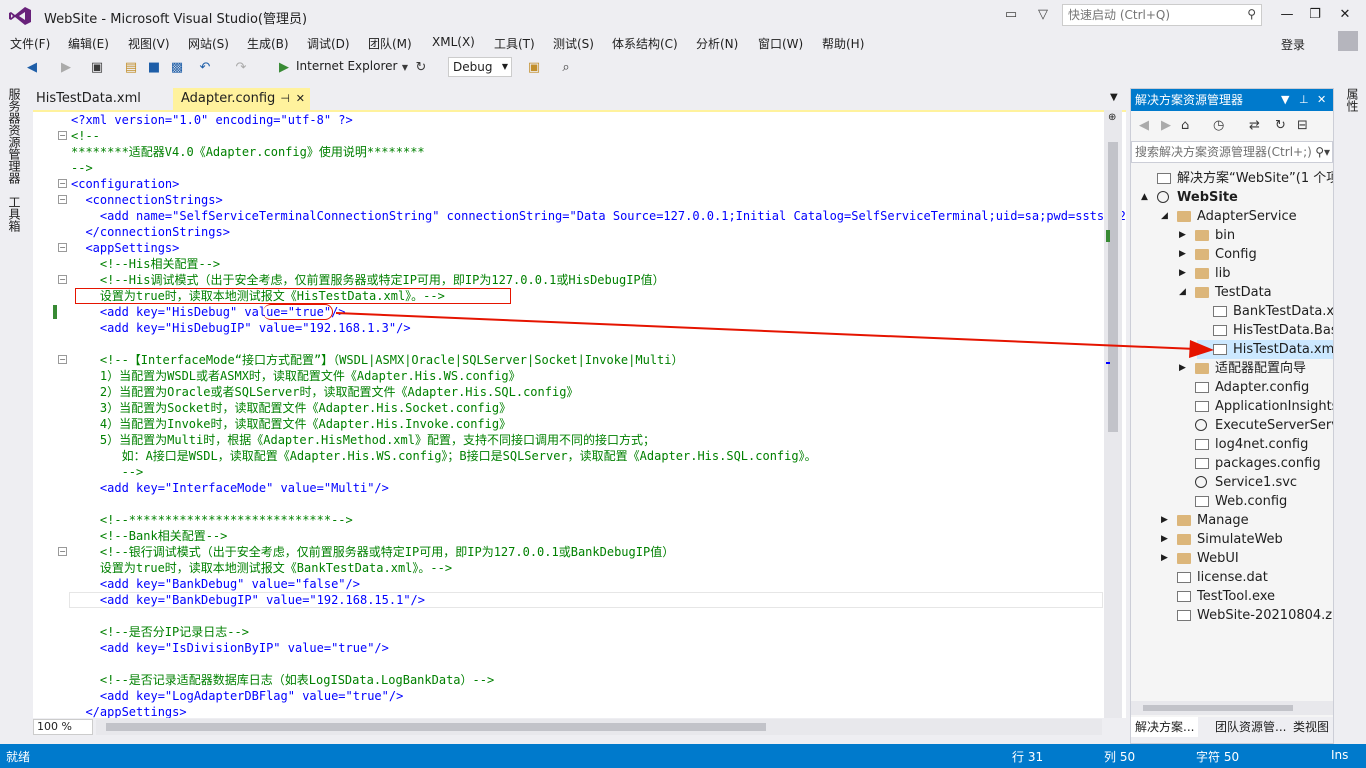 The width and height of the screenshot is (1366, 768). I want to click on tree-item: ▶ lib, so click(1256, 273).